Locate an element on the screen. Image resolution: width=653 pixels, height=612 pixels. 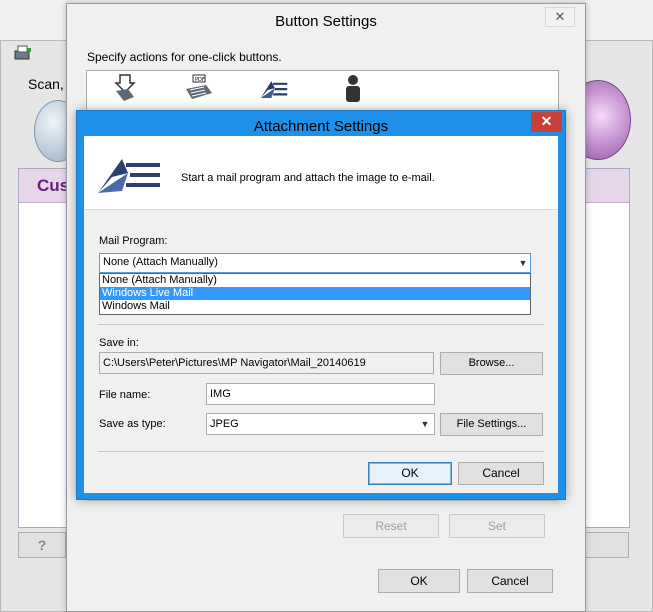
button-settings-close-button: ✕ is located at coordinates (560, 17).